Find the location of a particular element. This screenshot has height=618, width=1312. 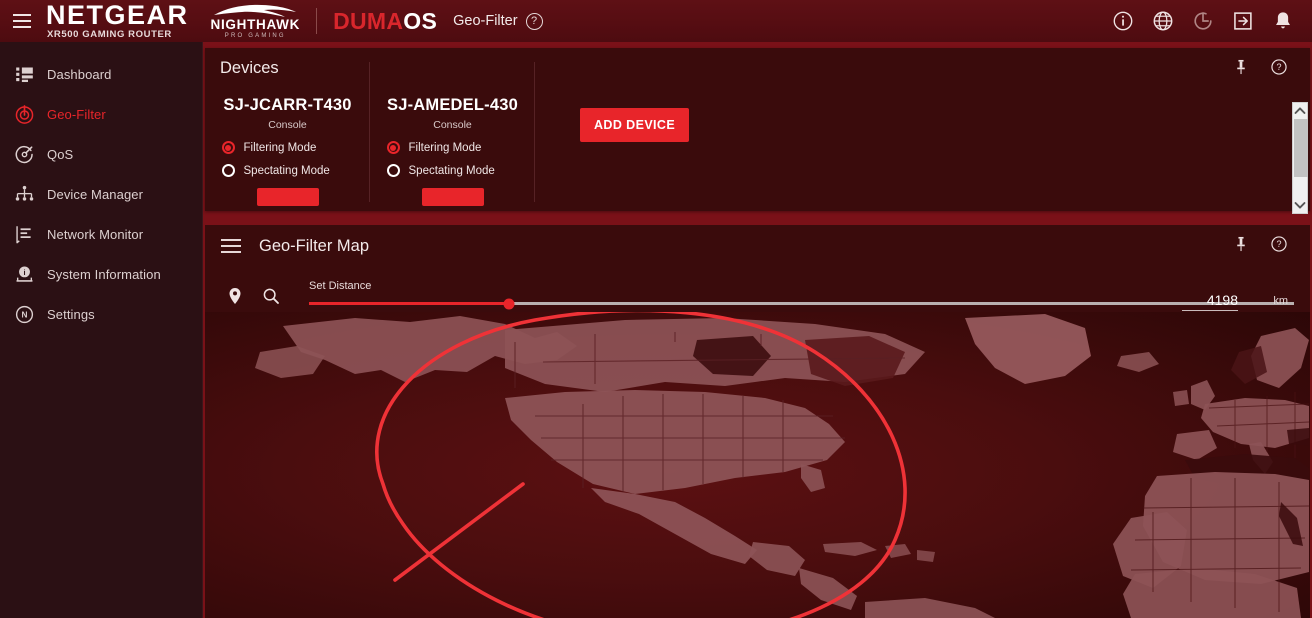

nighthawk-logo: NIGHTHAWK PRO GAMING is located at coordinates (256, 21).